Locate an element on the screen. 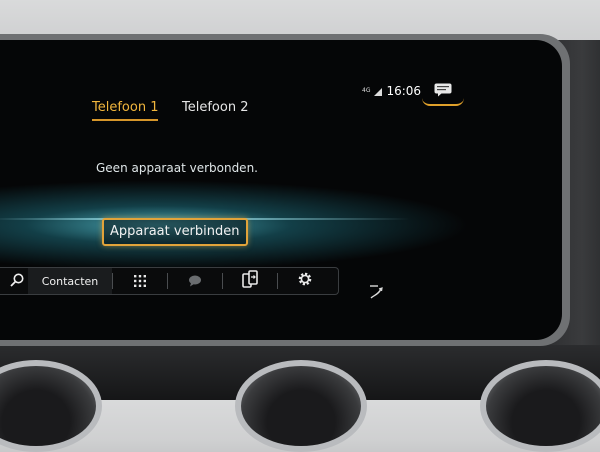 This screenshot has height=452, width=600. contacts-button: Contacten is located at coordinates (70, 281).